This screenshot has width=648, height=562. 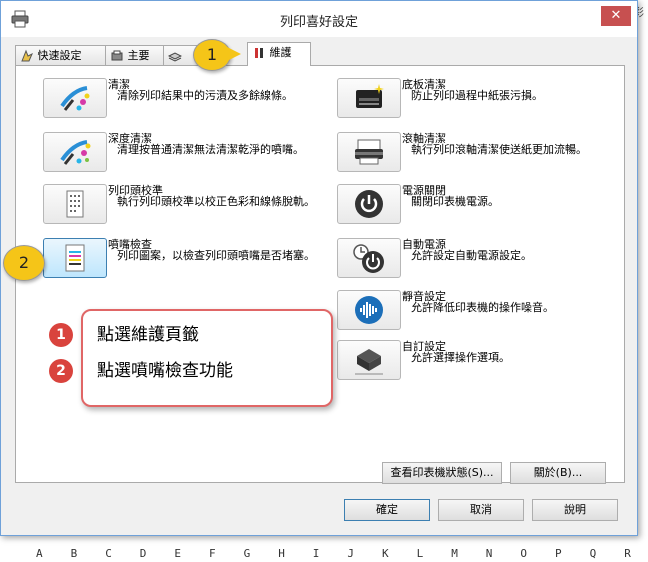 I want to click on function-description: 列印圖案，以檢查列印頭噴嘴是否堵塞。, so click(x=216, y=255).